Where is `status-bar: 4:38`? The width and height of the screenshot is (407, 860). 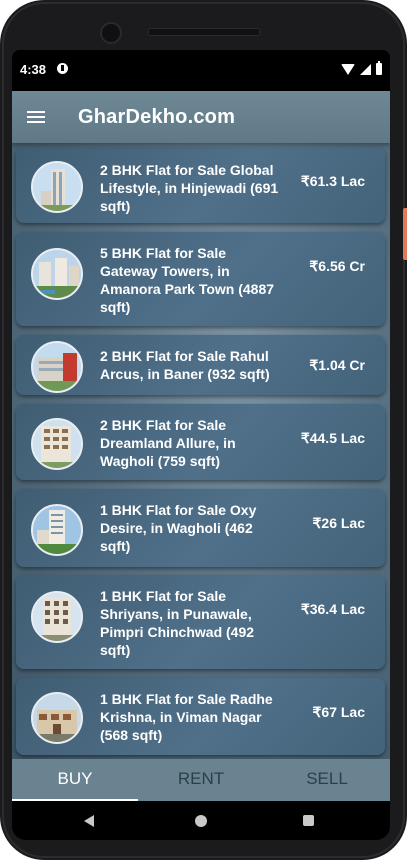 status-bar: 4:38 is located at coordinates (201, 70).